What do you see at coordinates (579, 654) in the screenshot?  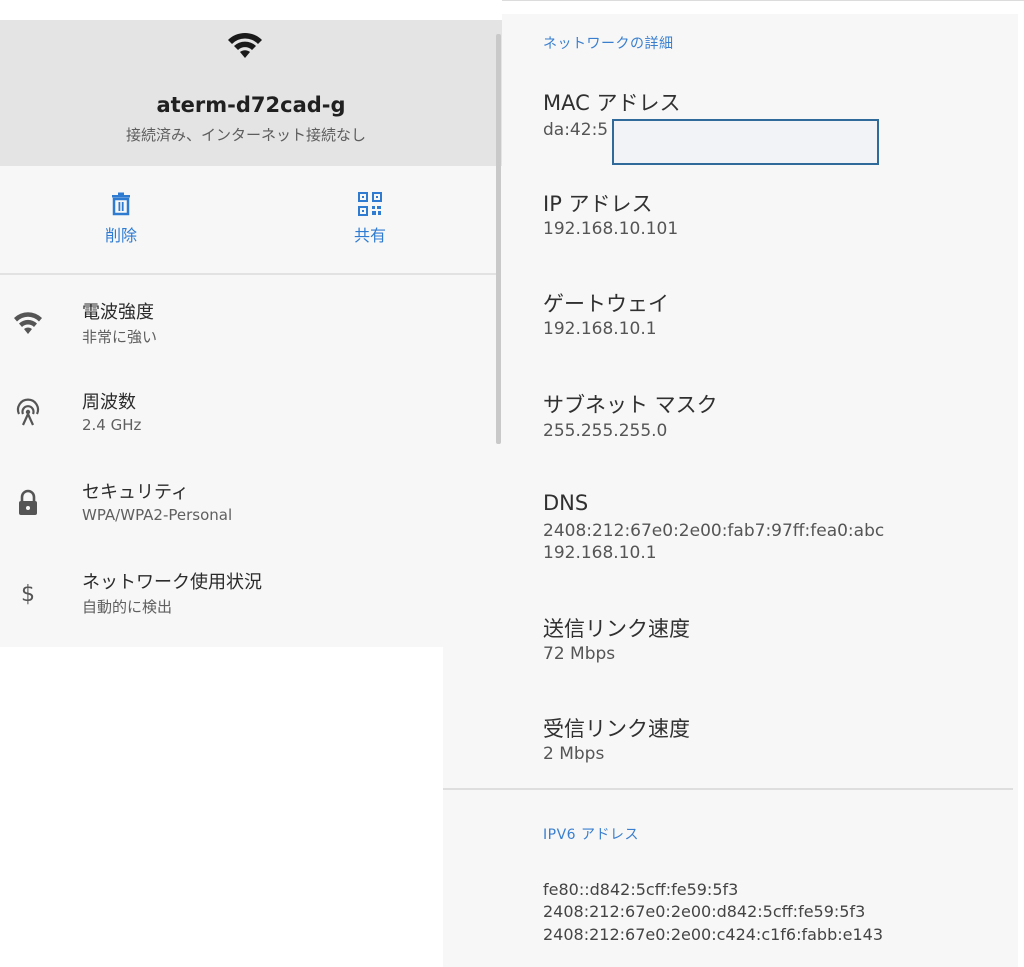 I see `tx-link-speed-value: 72 Mbps` at bounding box center [579, 654].